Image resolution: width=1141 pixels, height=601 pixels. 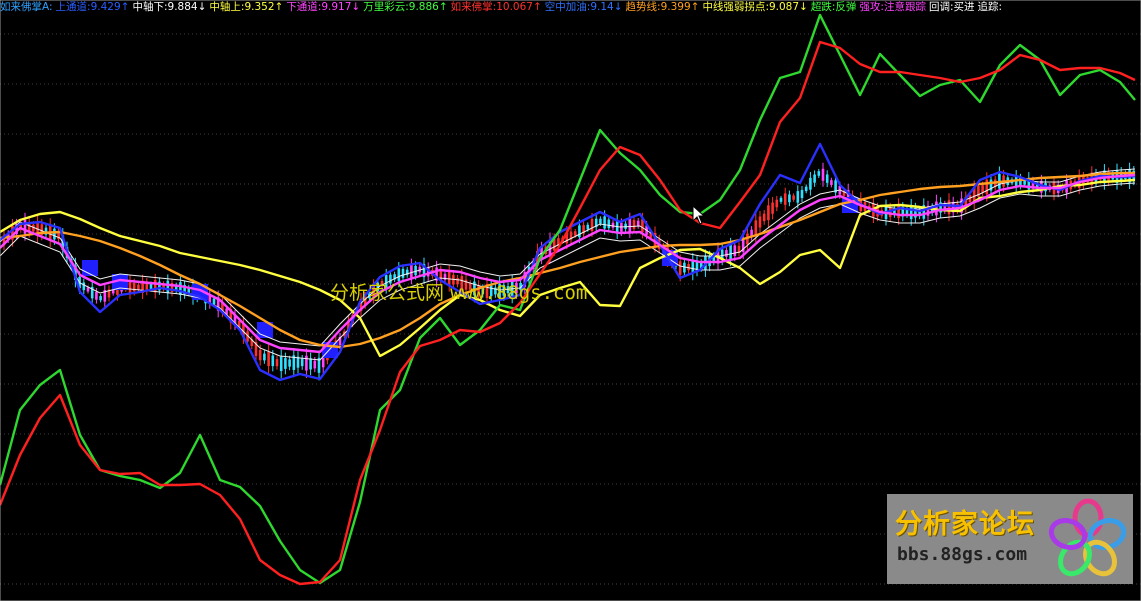 I want to click on forum-logo: 分析家论坛 bbs.88gs.com, so click(x=1010, y=539).